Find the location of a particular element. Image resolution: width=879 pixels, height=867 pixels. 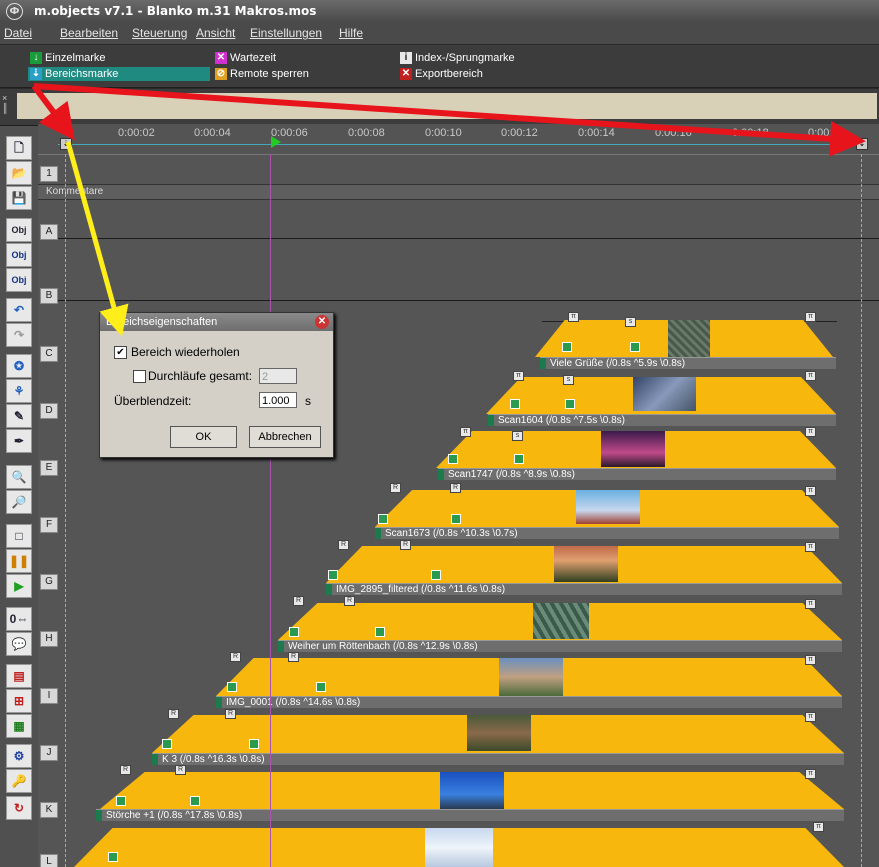

yellow-arrow is located at coordinates (97, 239).